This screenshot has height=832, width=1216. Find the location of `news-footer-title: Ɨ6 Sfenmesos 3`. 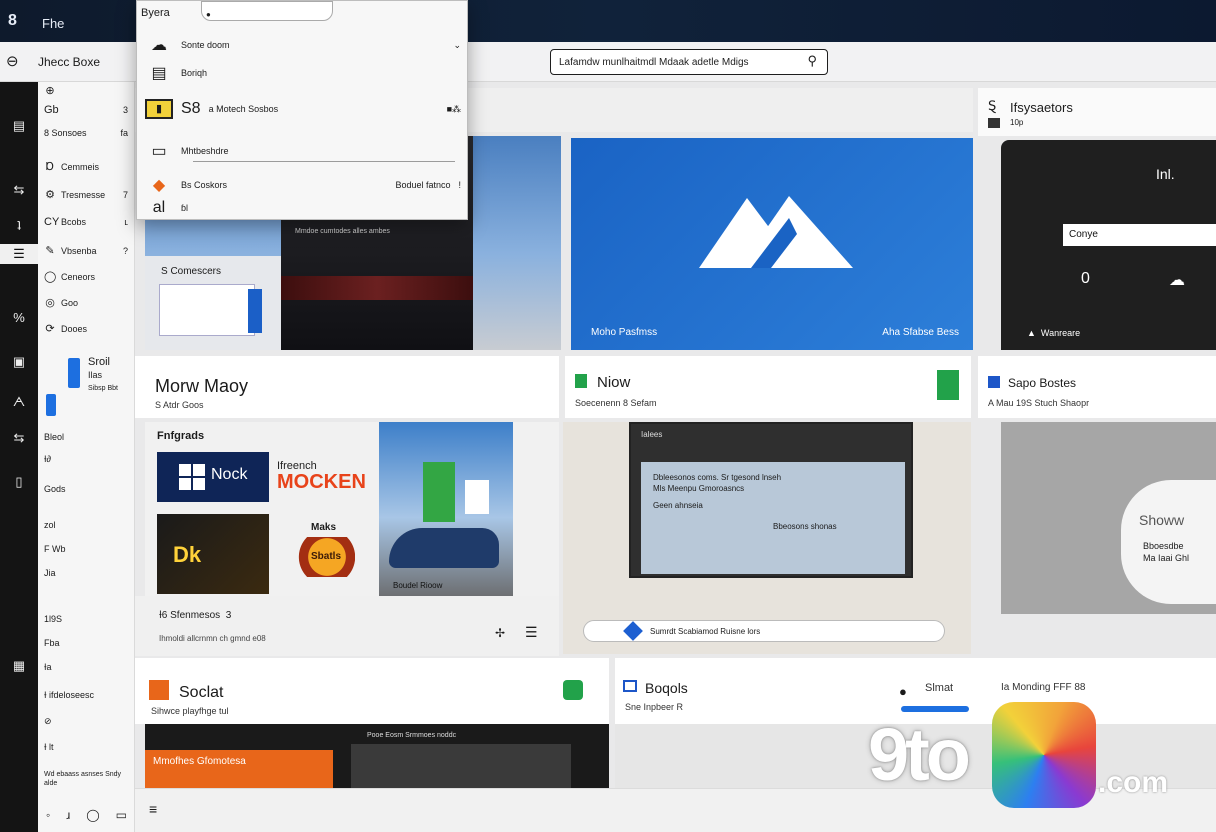

news-footer-title: Ɨ6 Sfenmesos 3 is located at coordinates (195, 615).